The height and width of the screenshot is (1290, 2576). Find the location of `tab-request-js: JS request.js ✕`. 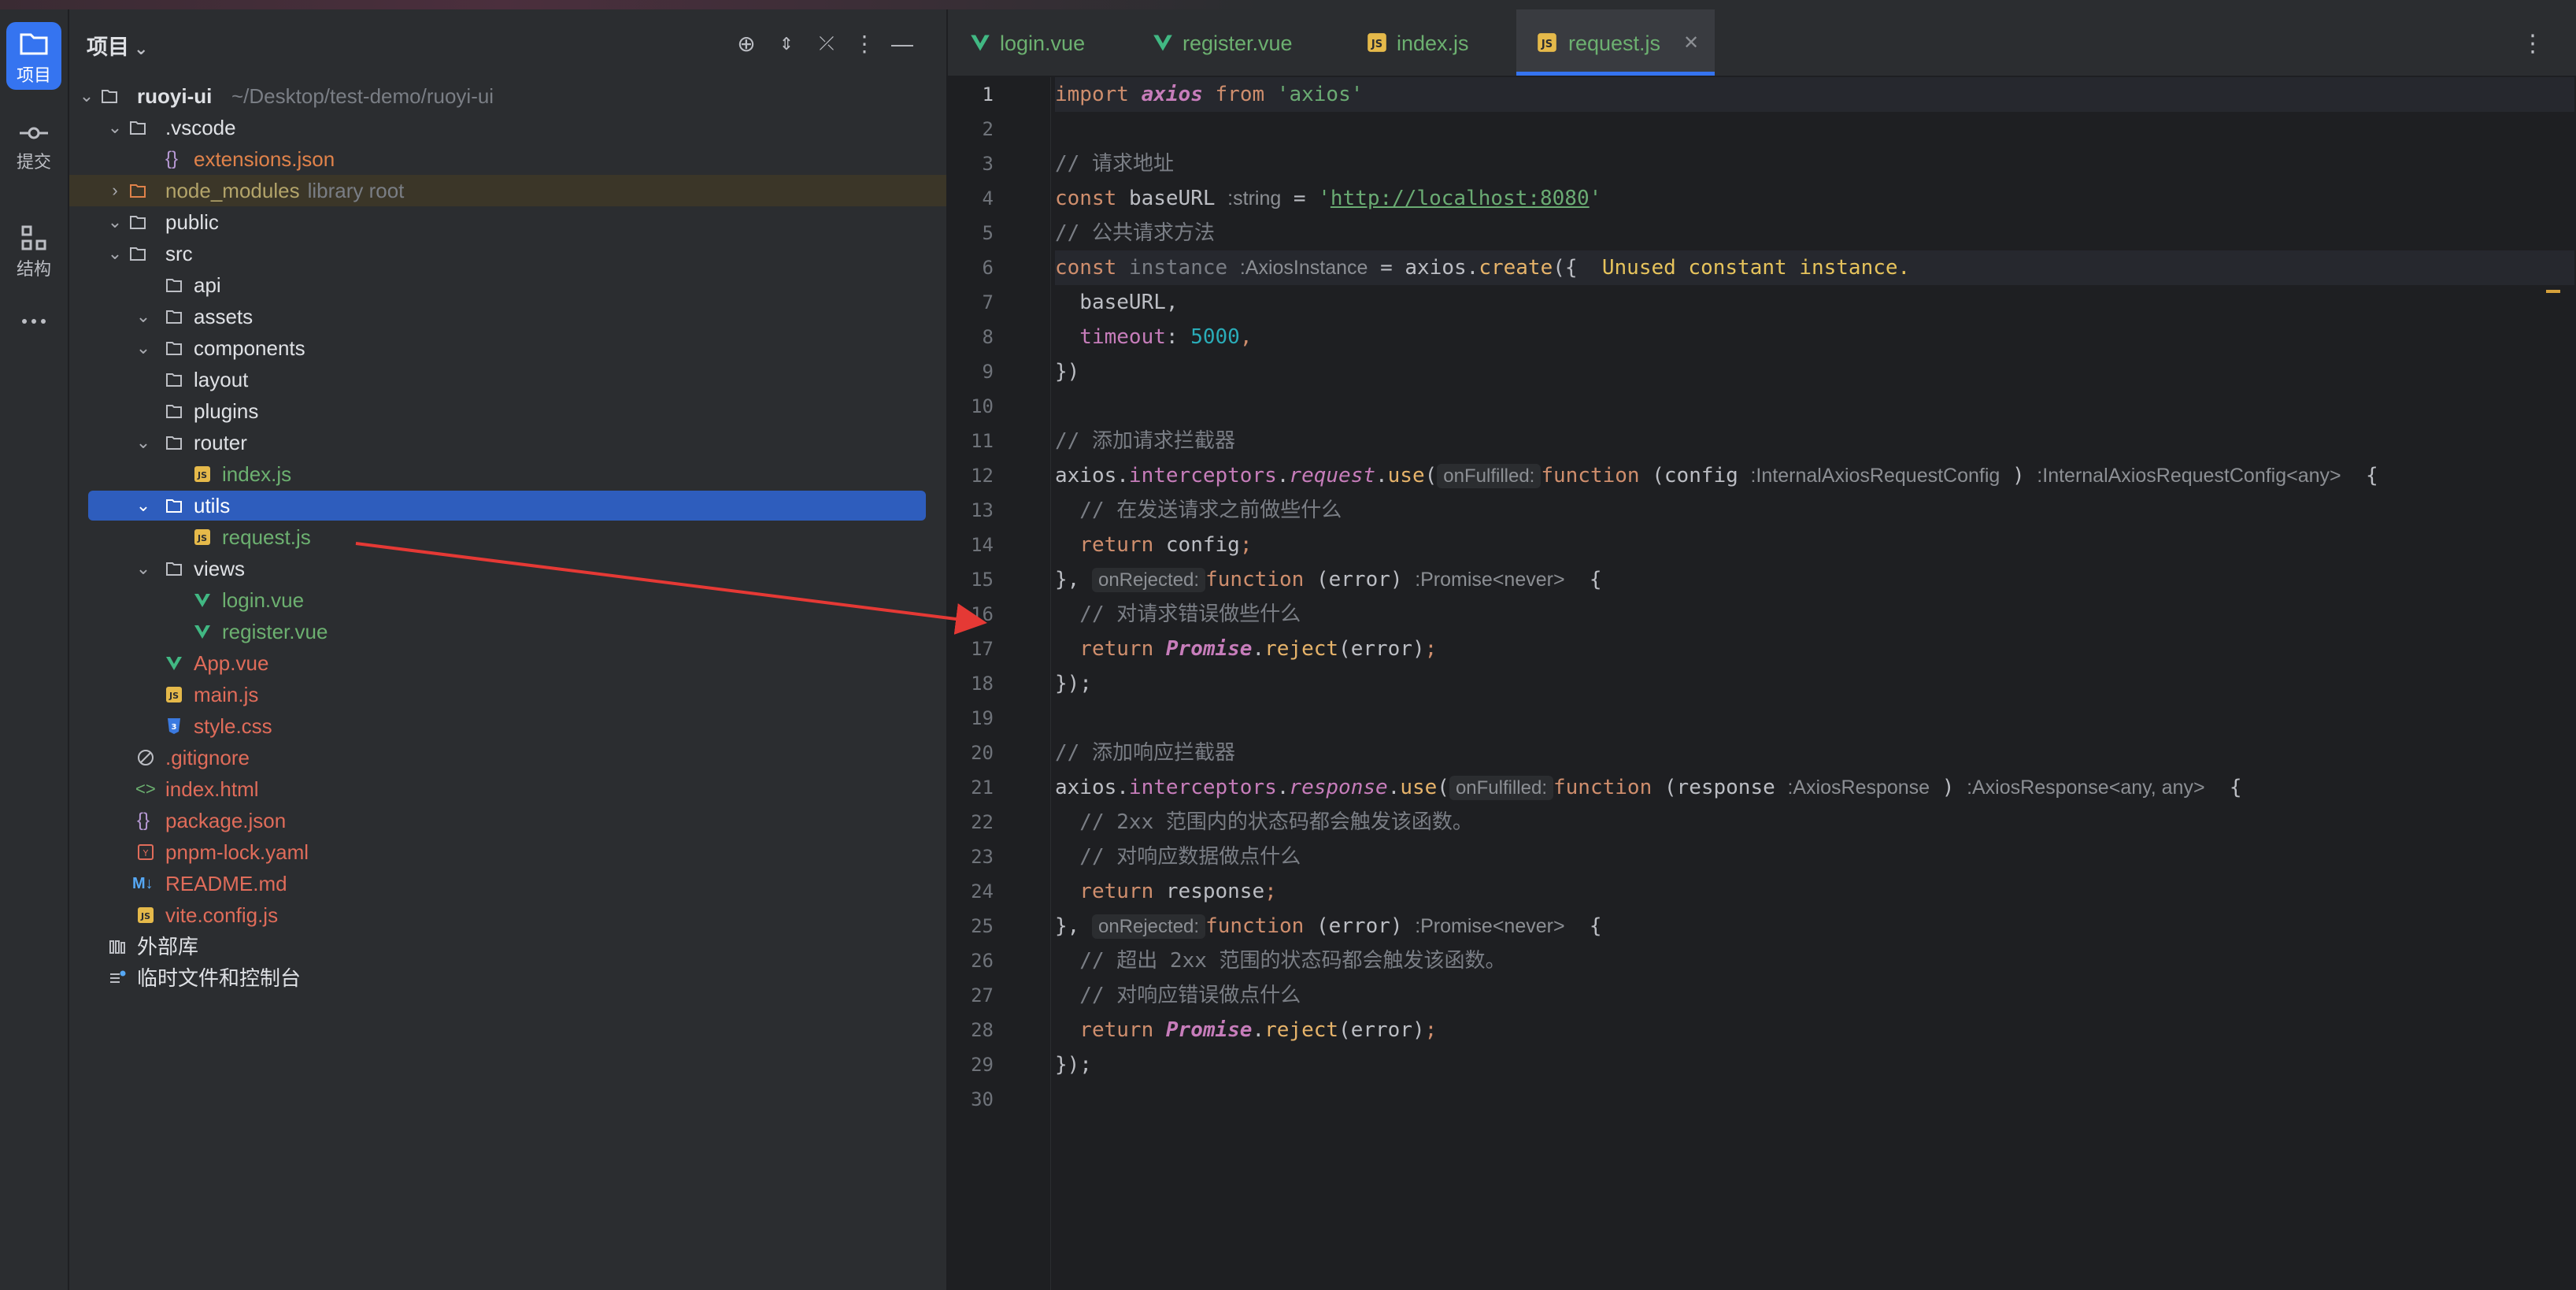

tab-request-js: JS request.js ✕ is located at coordinates (1615, 42).